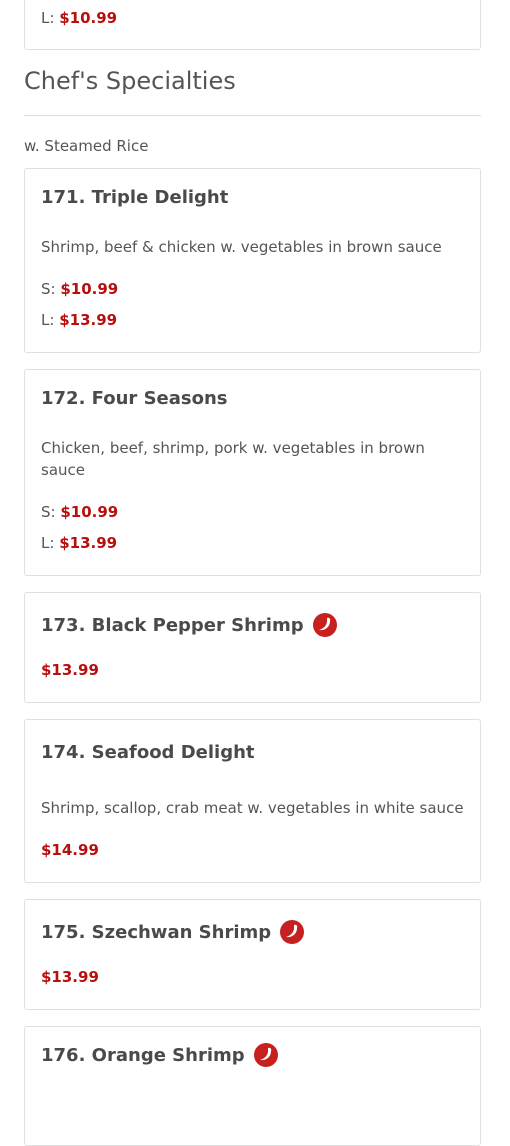 This screenshot has height=1146, width=510. Describe the element at coordinates (252, 115) in the screenshot. I see `section-divider` at that location.